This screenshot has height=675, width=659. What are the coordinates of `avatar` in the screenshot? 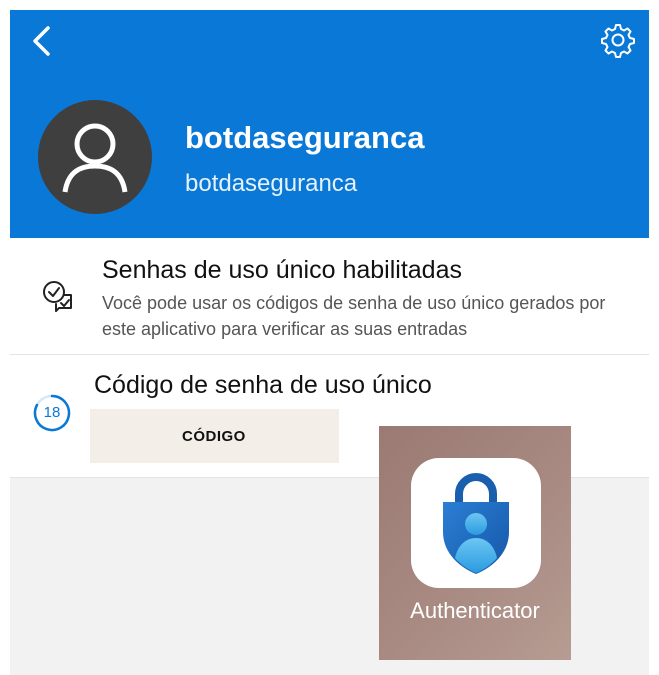 It's located at (95, 157).